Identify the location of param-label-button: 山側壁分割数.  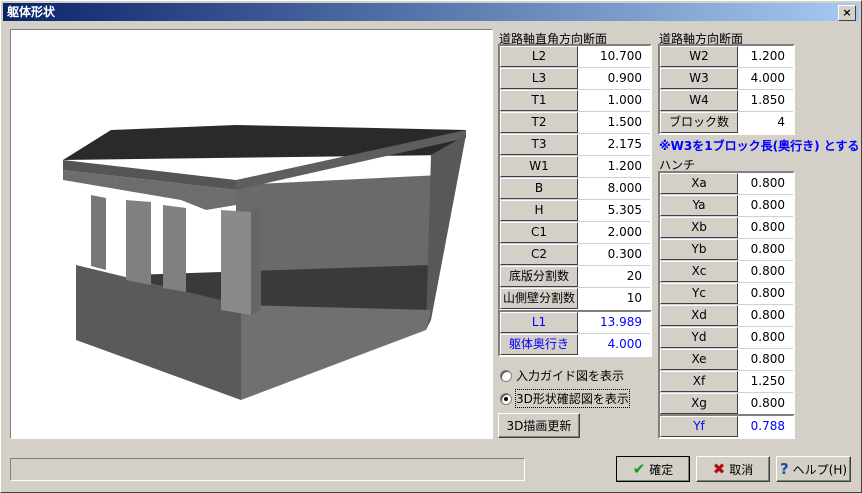
(539, 298).